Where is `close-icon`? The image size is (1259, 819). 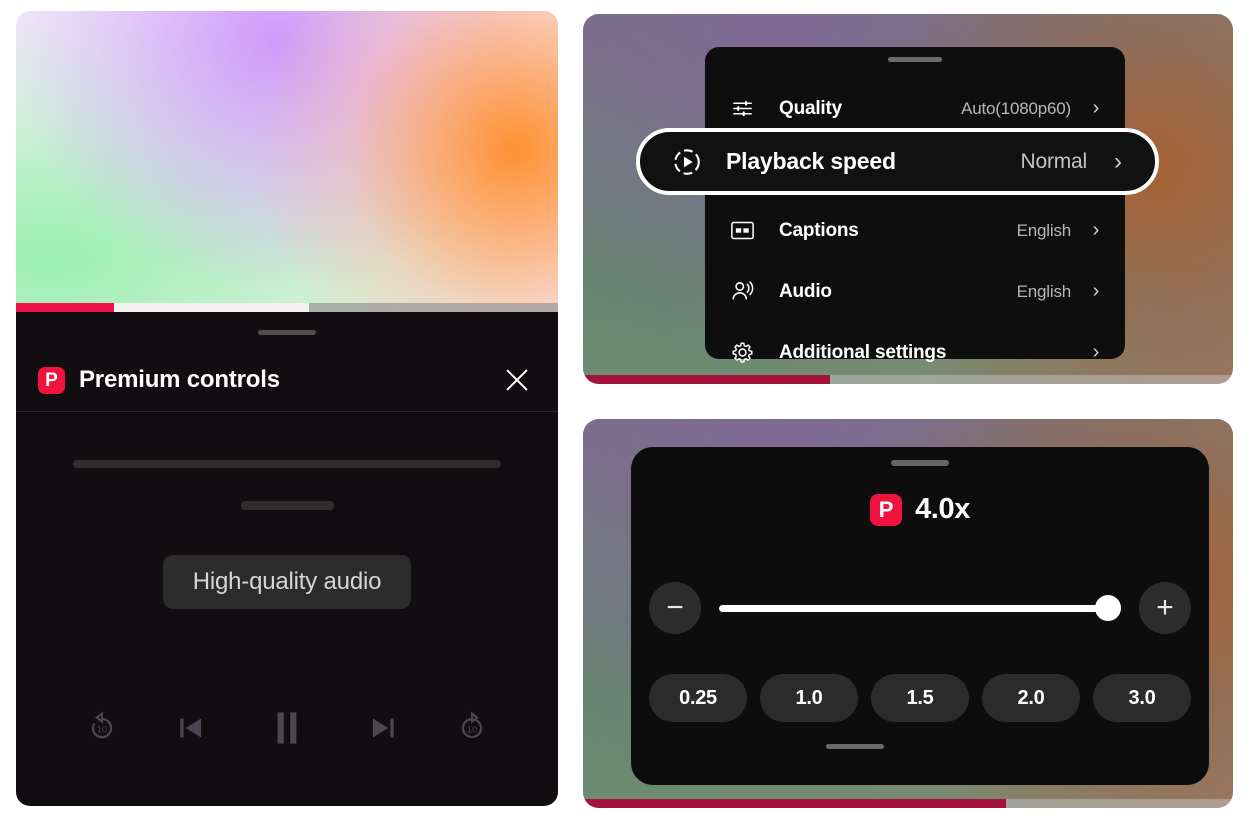 close-icon is located at coordinates (517, 380).